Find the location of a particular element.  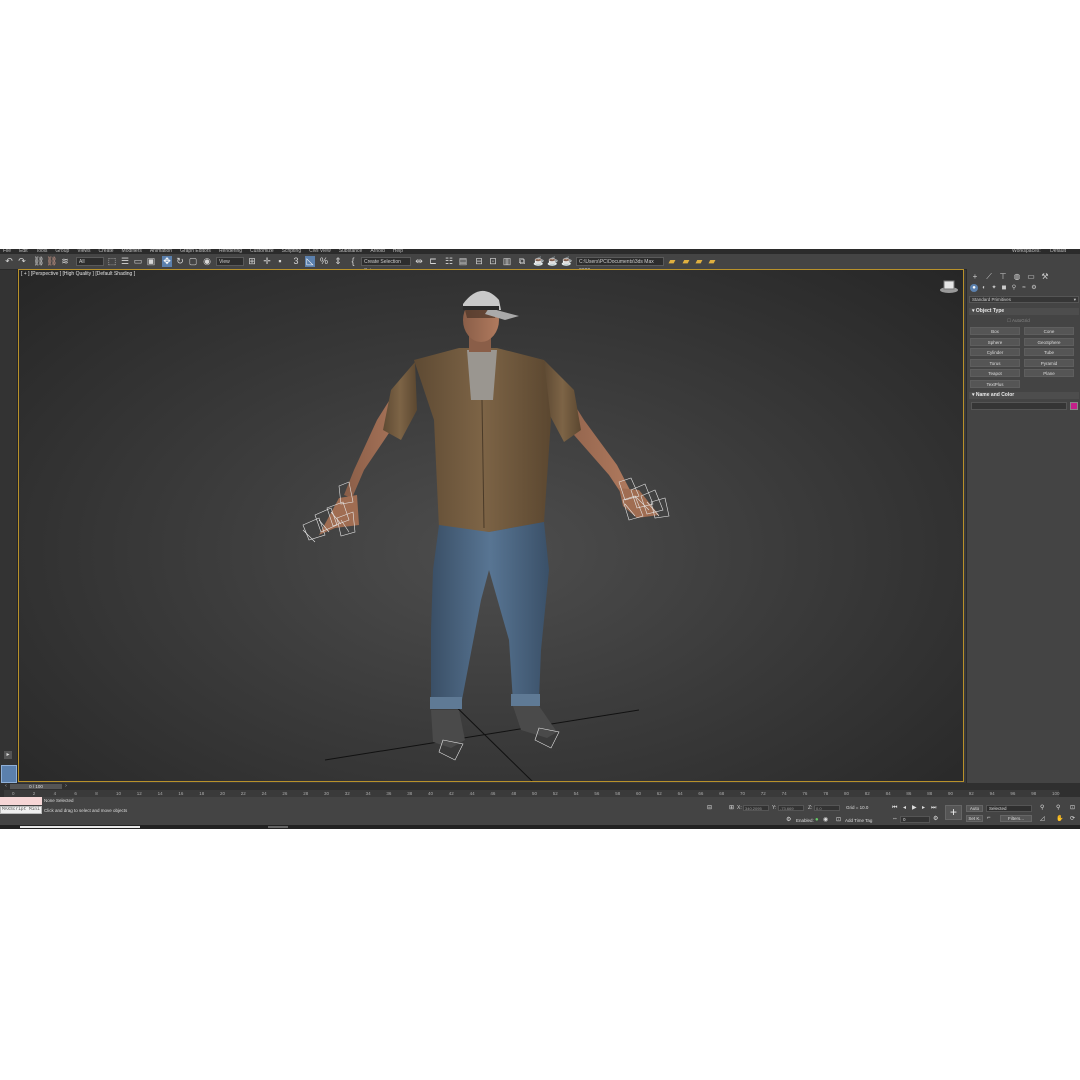

select-object-icon: ⬚ is located at coordinates (112, 261).